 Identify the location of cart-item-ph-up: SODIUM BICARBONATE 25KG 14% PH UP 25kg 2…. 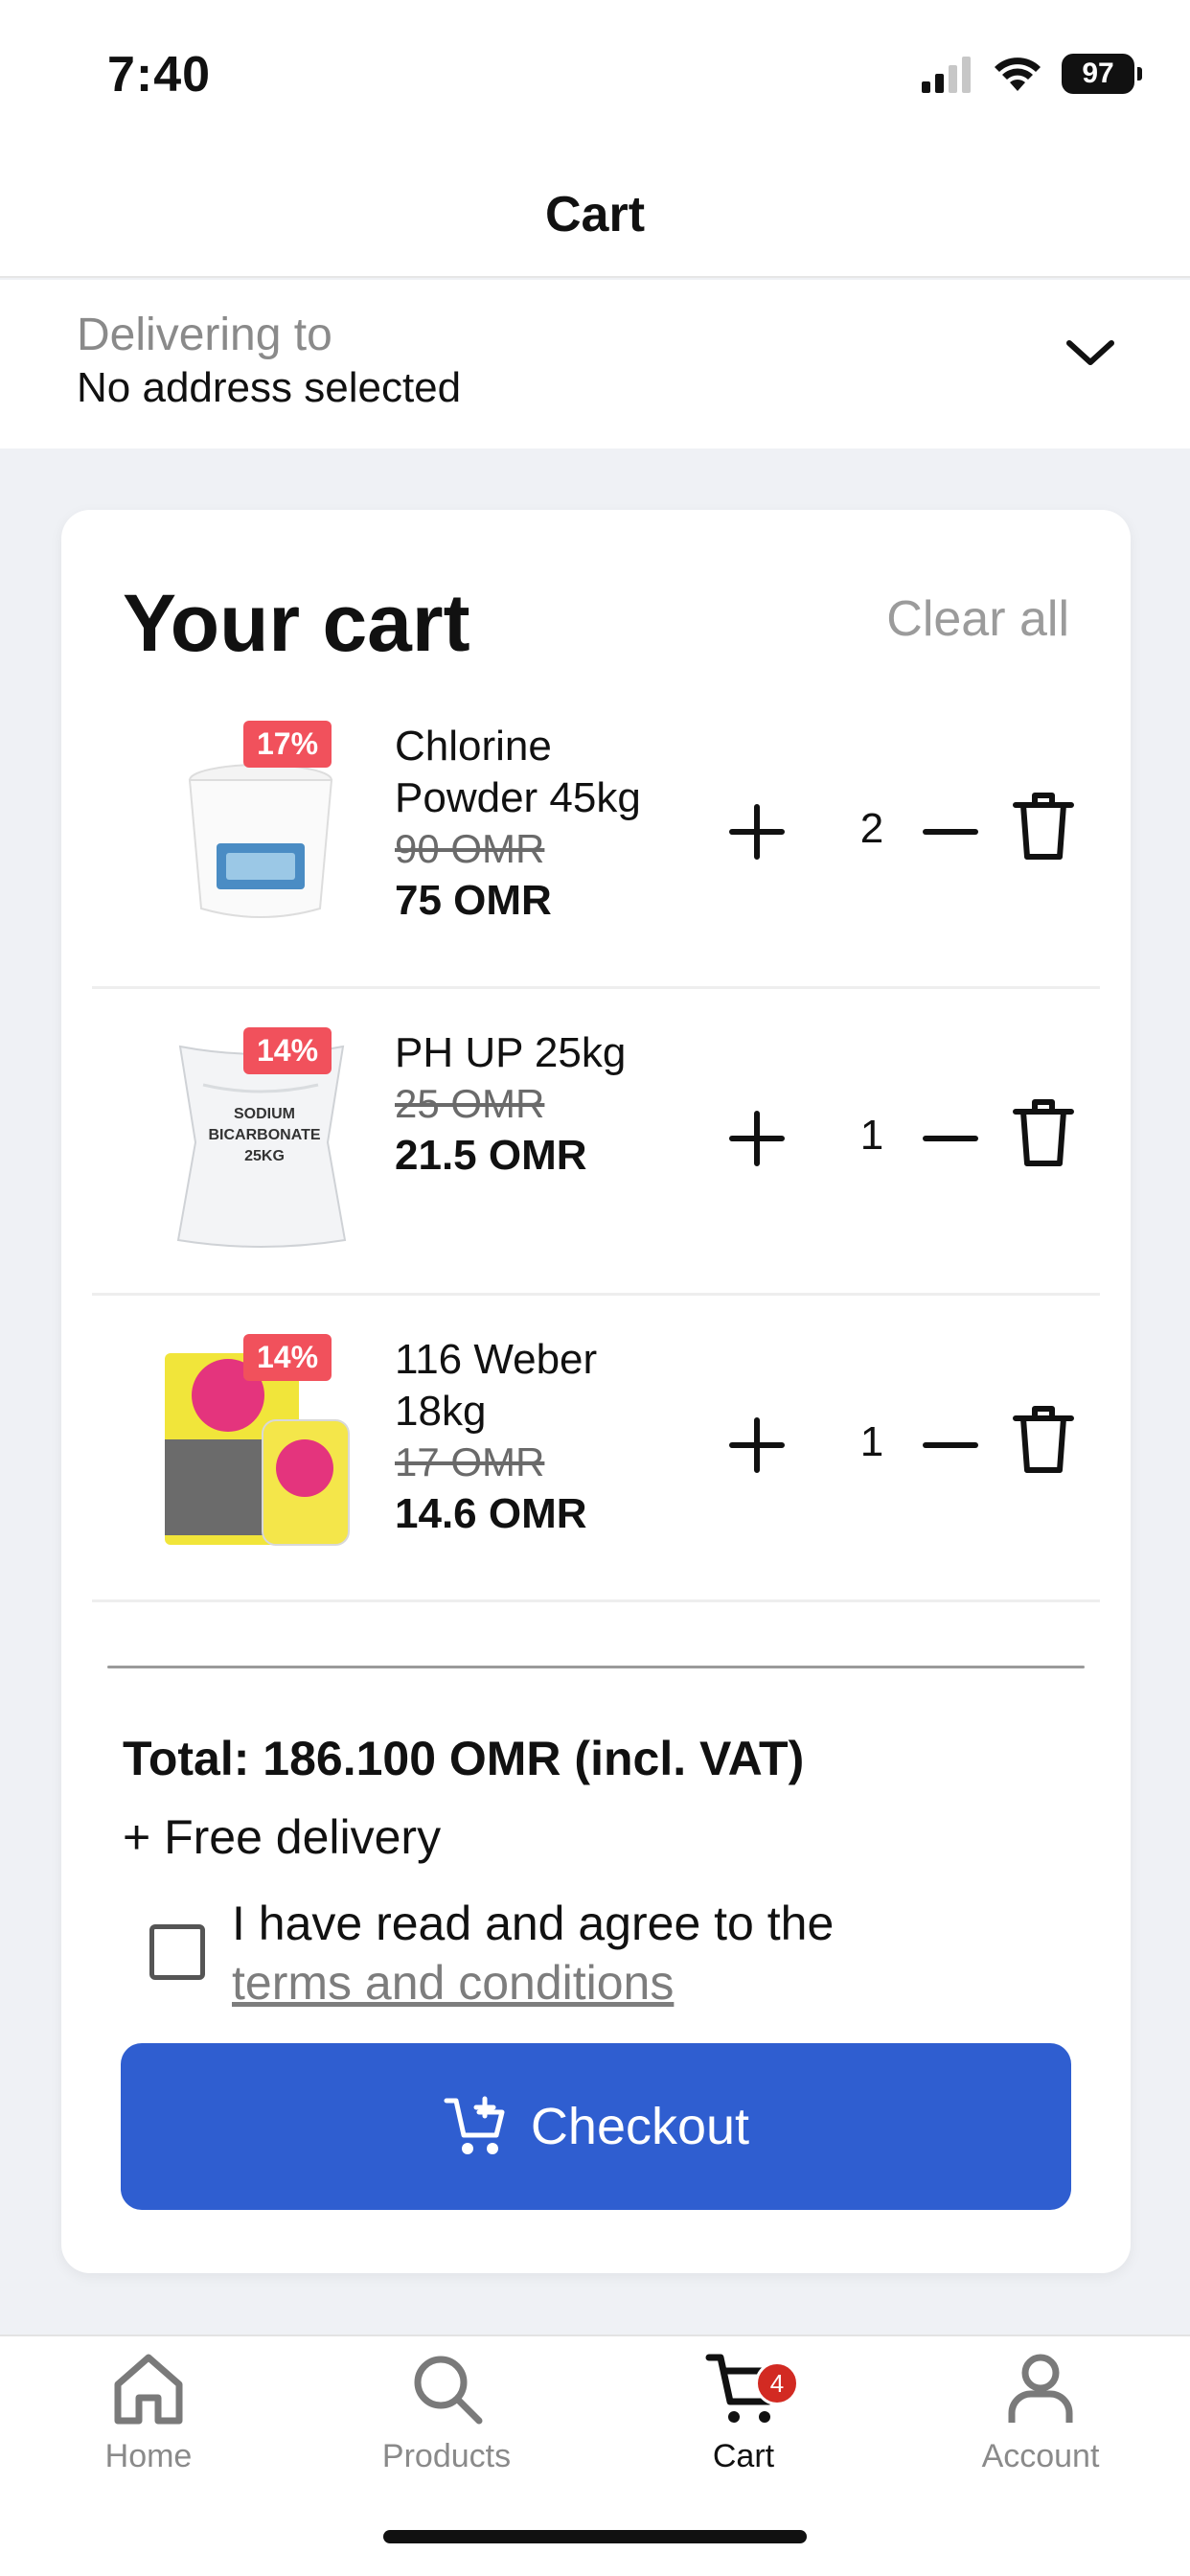
(596, 1142).